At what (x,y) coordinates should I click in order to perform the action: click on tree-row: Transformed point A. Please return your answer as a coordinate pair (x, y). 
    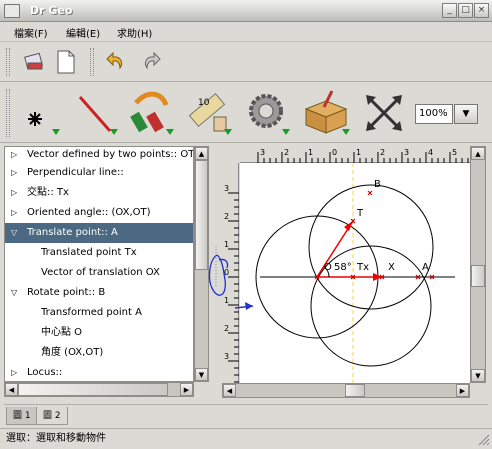
    Looking at the image, I should click on (99, 313).